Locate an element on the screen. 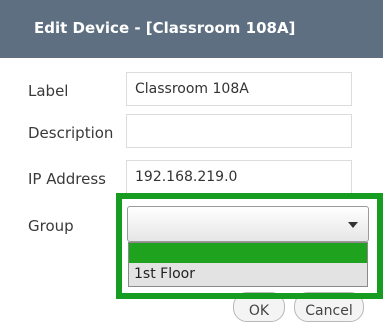 The image size is (383, 329). label-field-label: Label is located at coordinates (48, 91).